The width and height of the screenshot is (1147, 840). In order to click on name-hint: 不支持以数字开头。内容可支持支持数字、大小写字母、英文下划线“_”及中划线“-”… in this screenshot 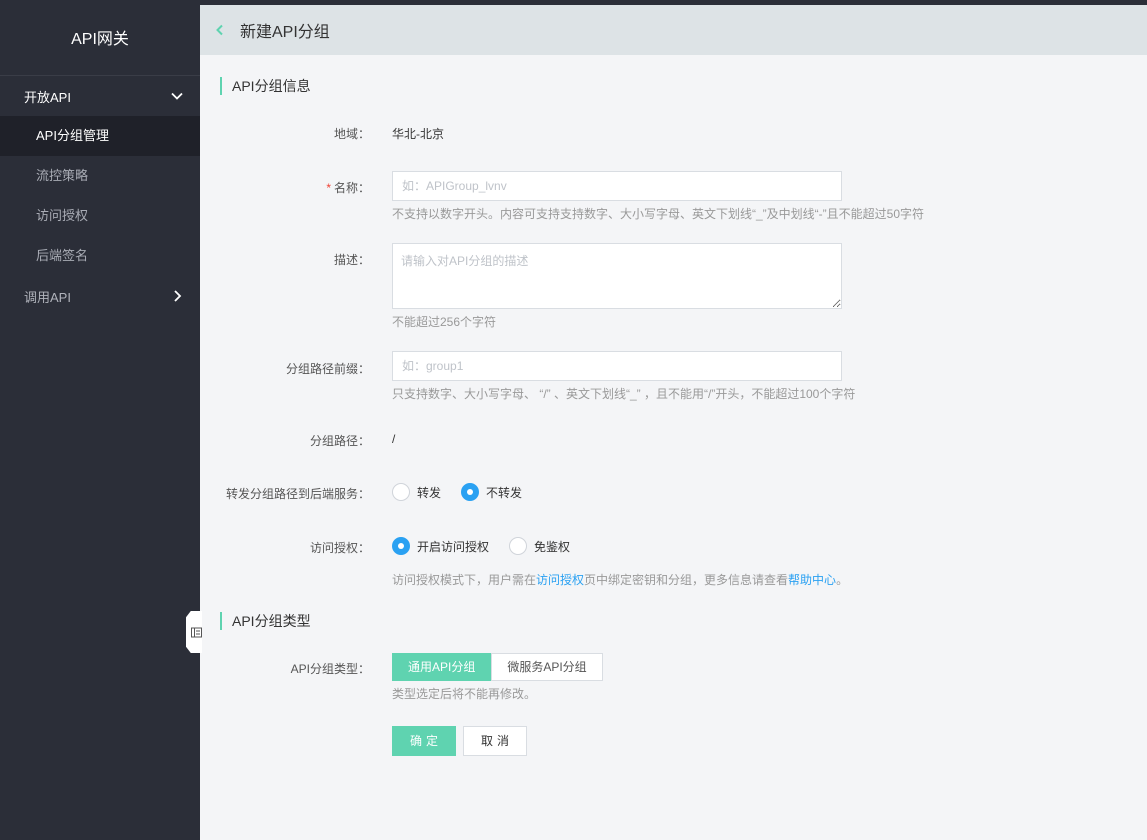, I will do `click(658, 214)`.